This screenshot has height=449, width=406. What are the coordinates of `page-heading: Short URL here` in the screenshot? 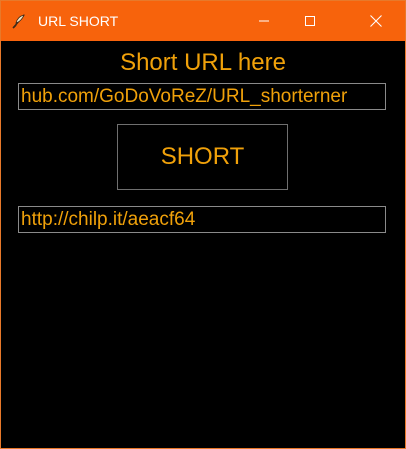 It's located at (203, 62).